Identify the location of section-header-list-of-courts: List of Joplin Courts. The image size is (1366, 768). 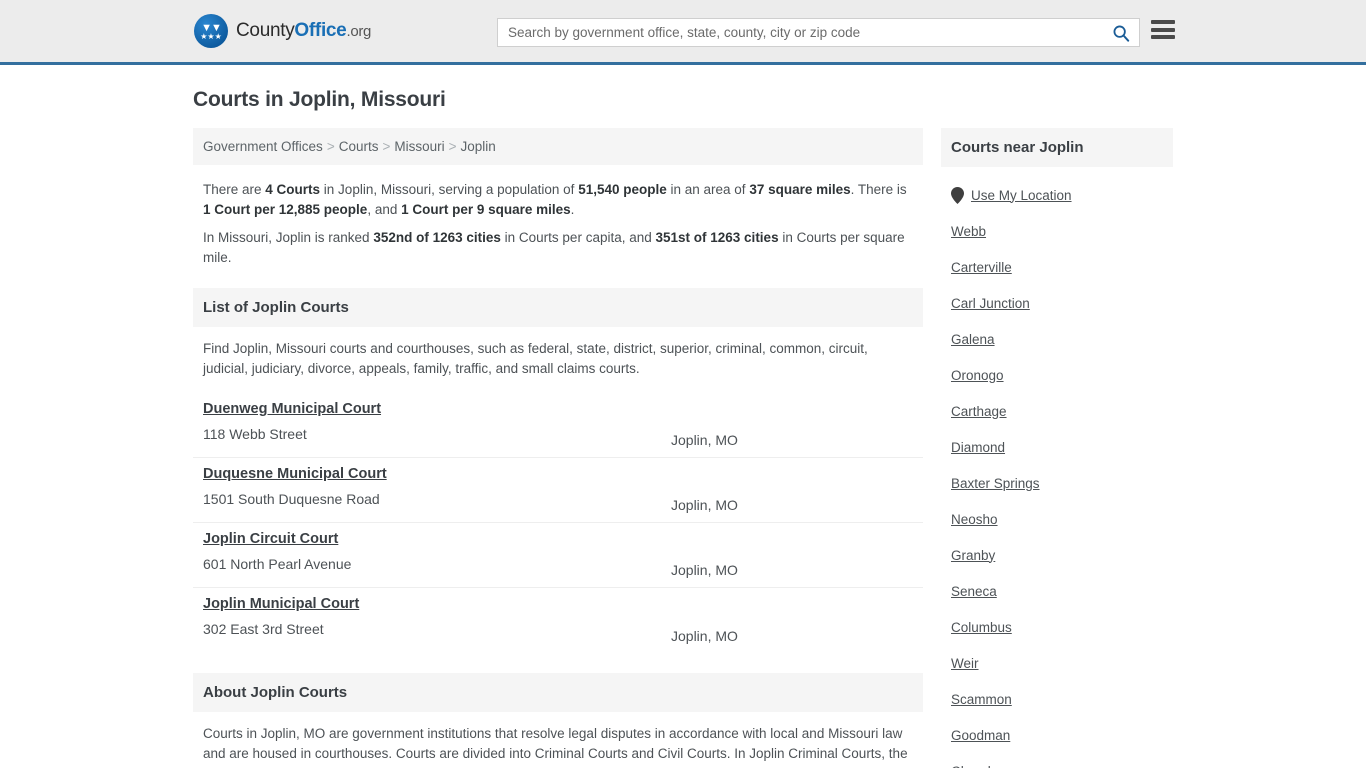
(558, 307).